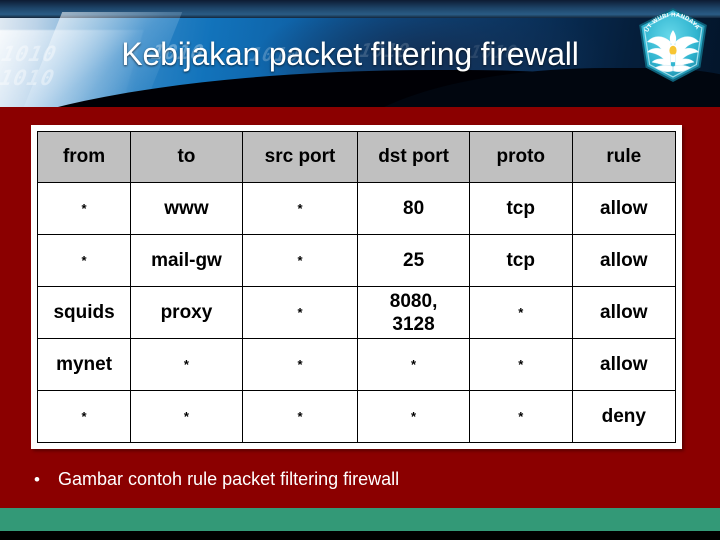  Describe the element at coordinates (84, 157) in the screenshot. I see `column-header-from: from` at that location.